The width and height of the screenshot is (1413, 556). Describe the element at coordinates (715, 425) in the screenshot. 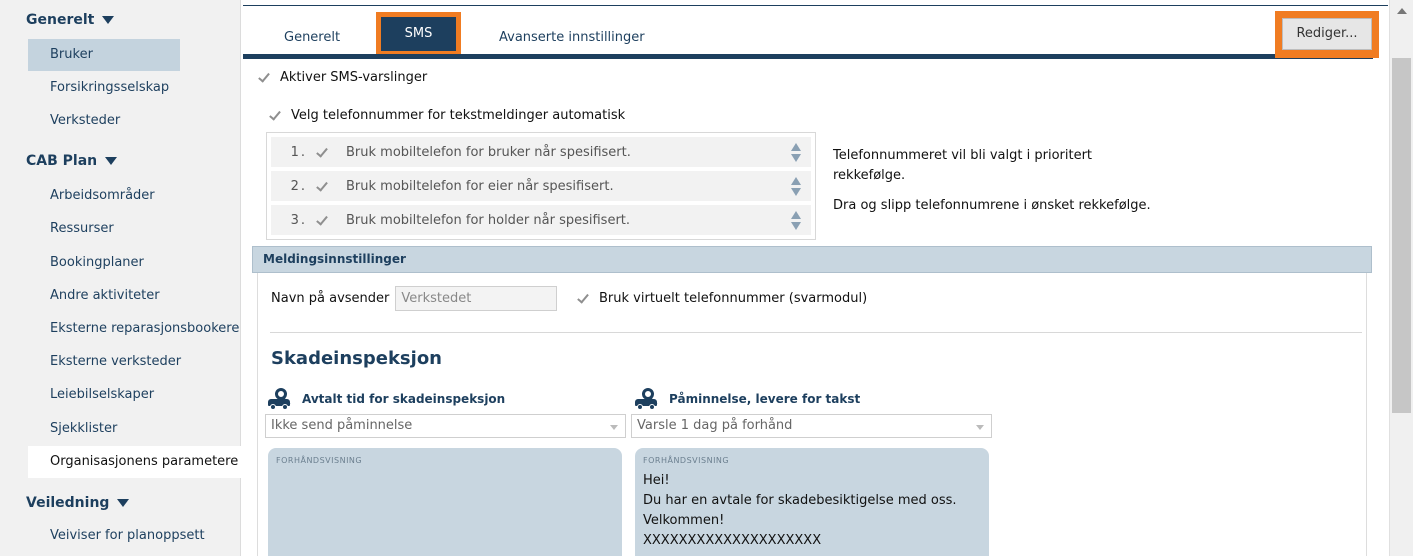

I see `select-value: Varsle 1 dag på forhånd` at that location.